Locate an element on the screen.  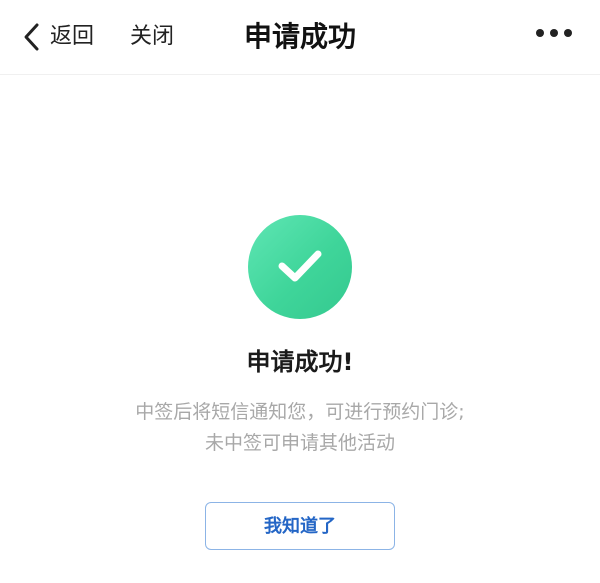
result-description: 中签后将短信通知您，可进行预约门诊; 未中签可申请其他活动 is located at coordinates (300, 428).